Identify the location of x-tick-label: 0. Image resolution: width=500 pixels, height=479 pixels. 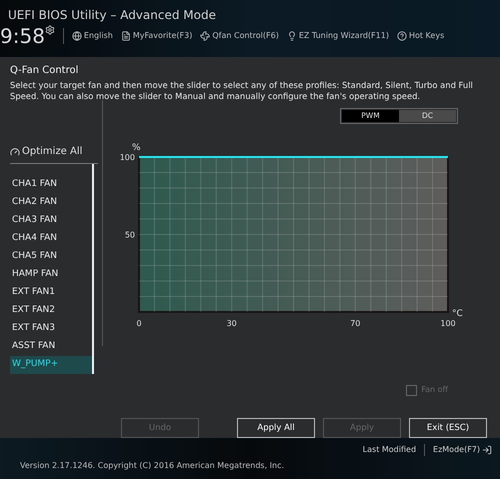
(139, 323).